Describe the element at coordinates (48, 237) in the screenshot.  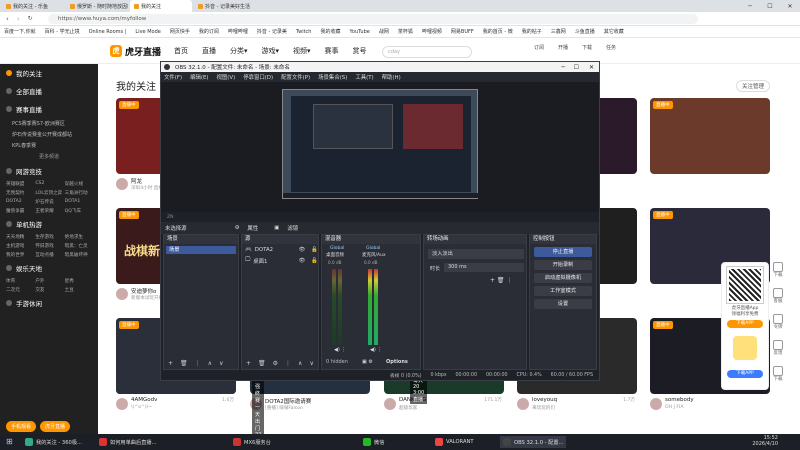
I see `sidebar-item: 生存游戏` at that location.